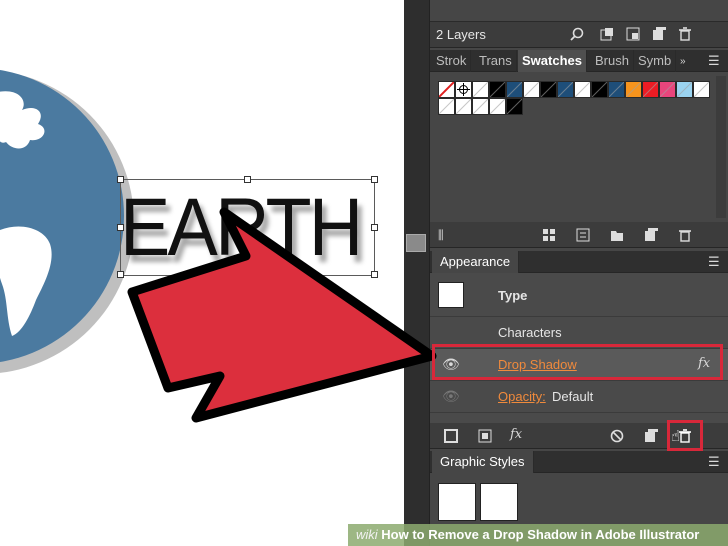  I want to click on tab-stroke: Strok, so click(452, 61).